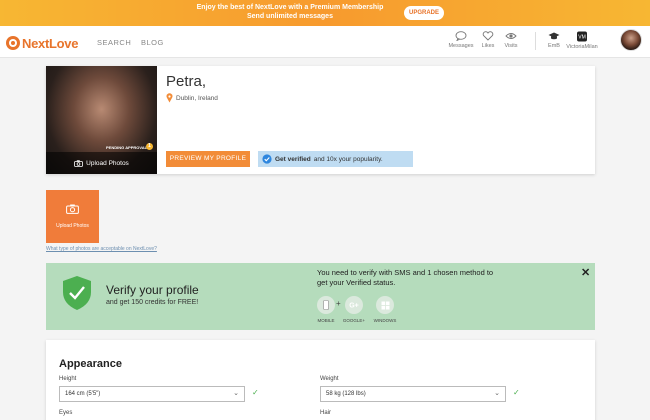 The width and height of the screenshot is (650, 420). I want to click on nav-messages-label: Messages, so click(461, 46).